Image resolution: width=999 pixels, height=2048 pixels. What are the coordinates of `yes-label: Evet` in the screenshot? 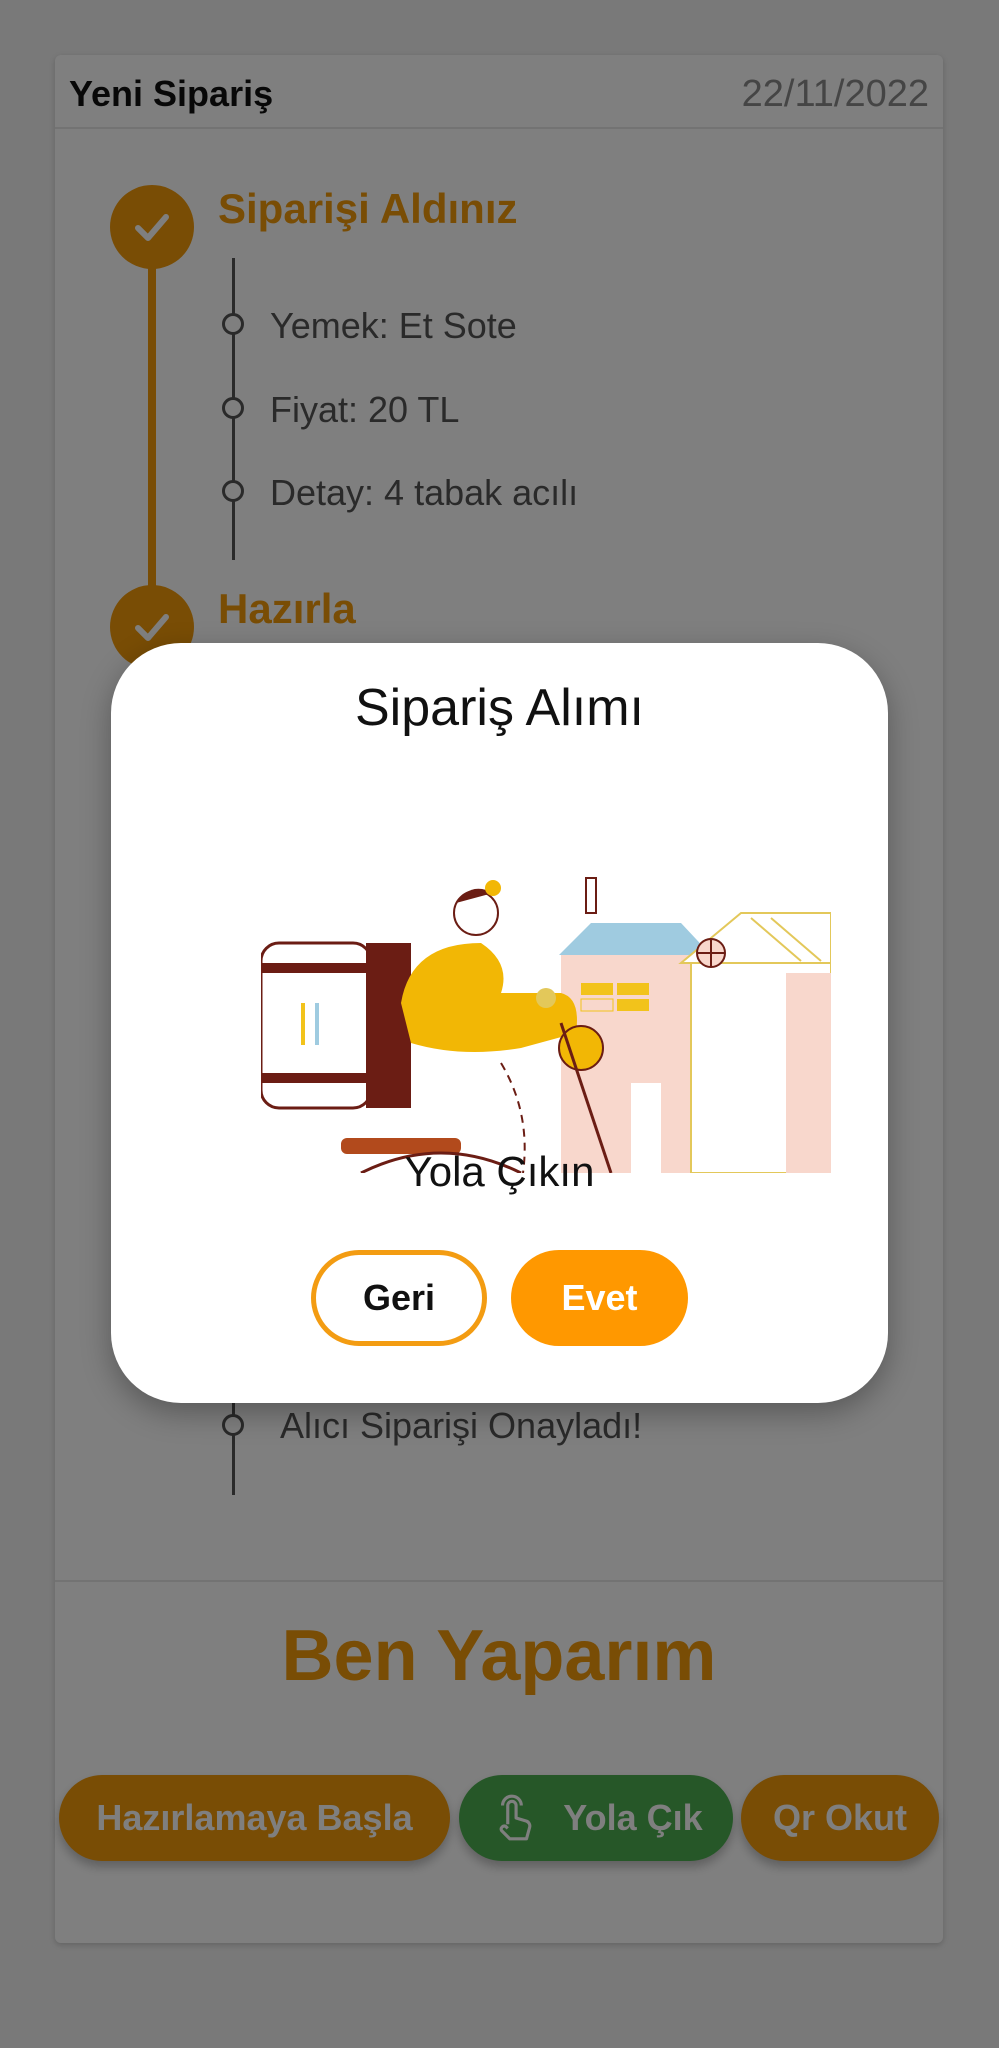 It's located at (599, 1297).